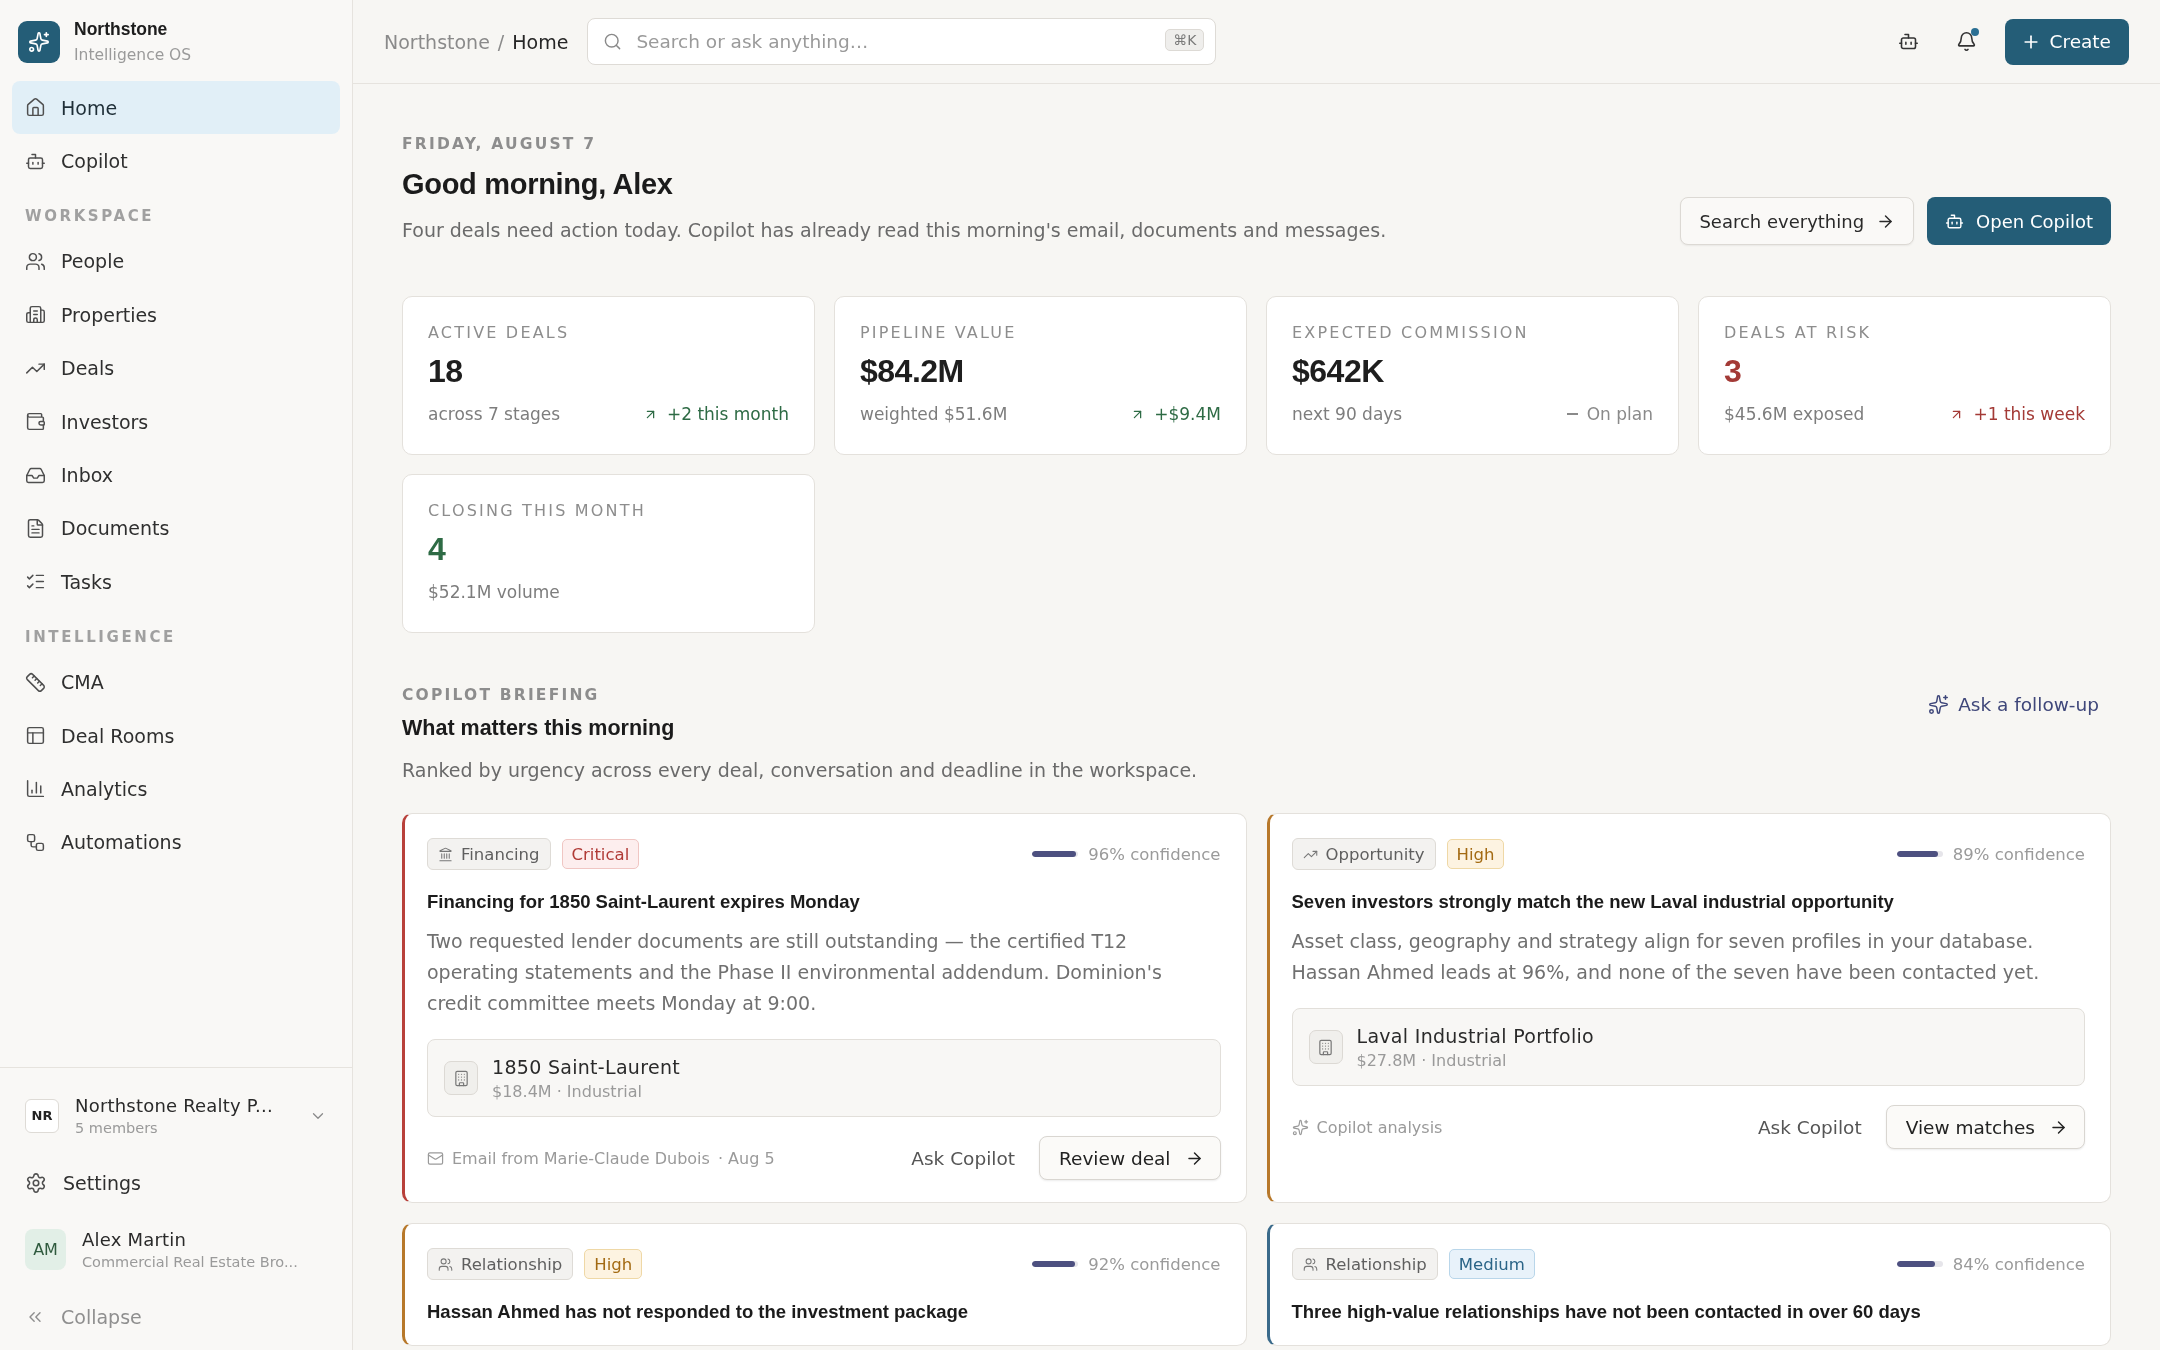 This screenshot has height=1350, width=2160. Describe the element at coordinates (446, 371) in the screenshot. I see `stat-value: 18` at that location.